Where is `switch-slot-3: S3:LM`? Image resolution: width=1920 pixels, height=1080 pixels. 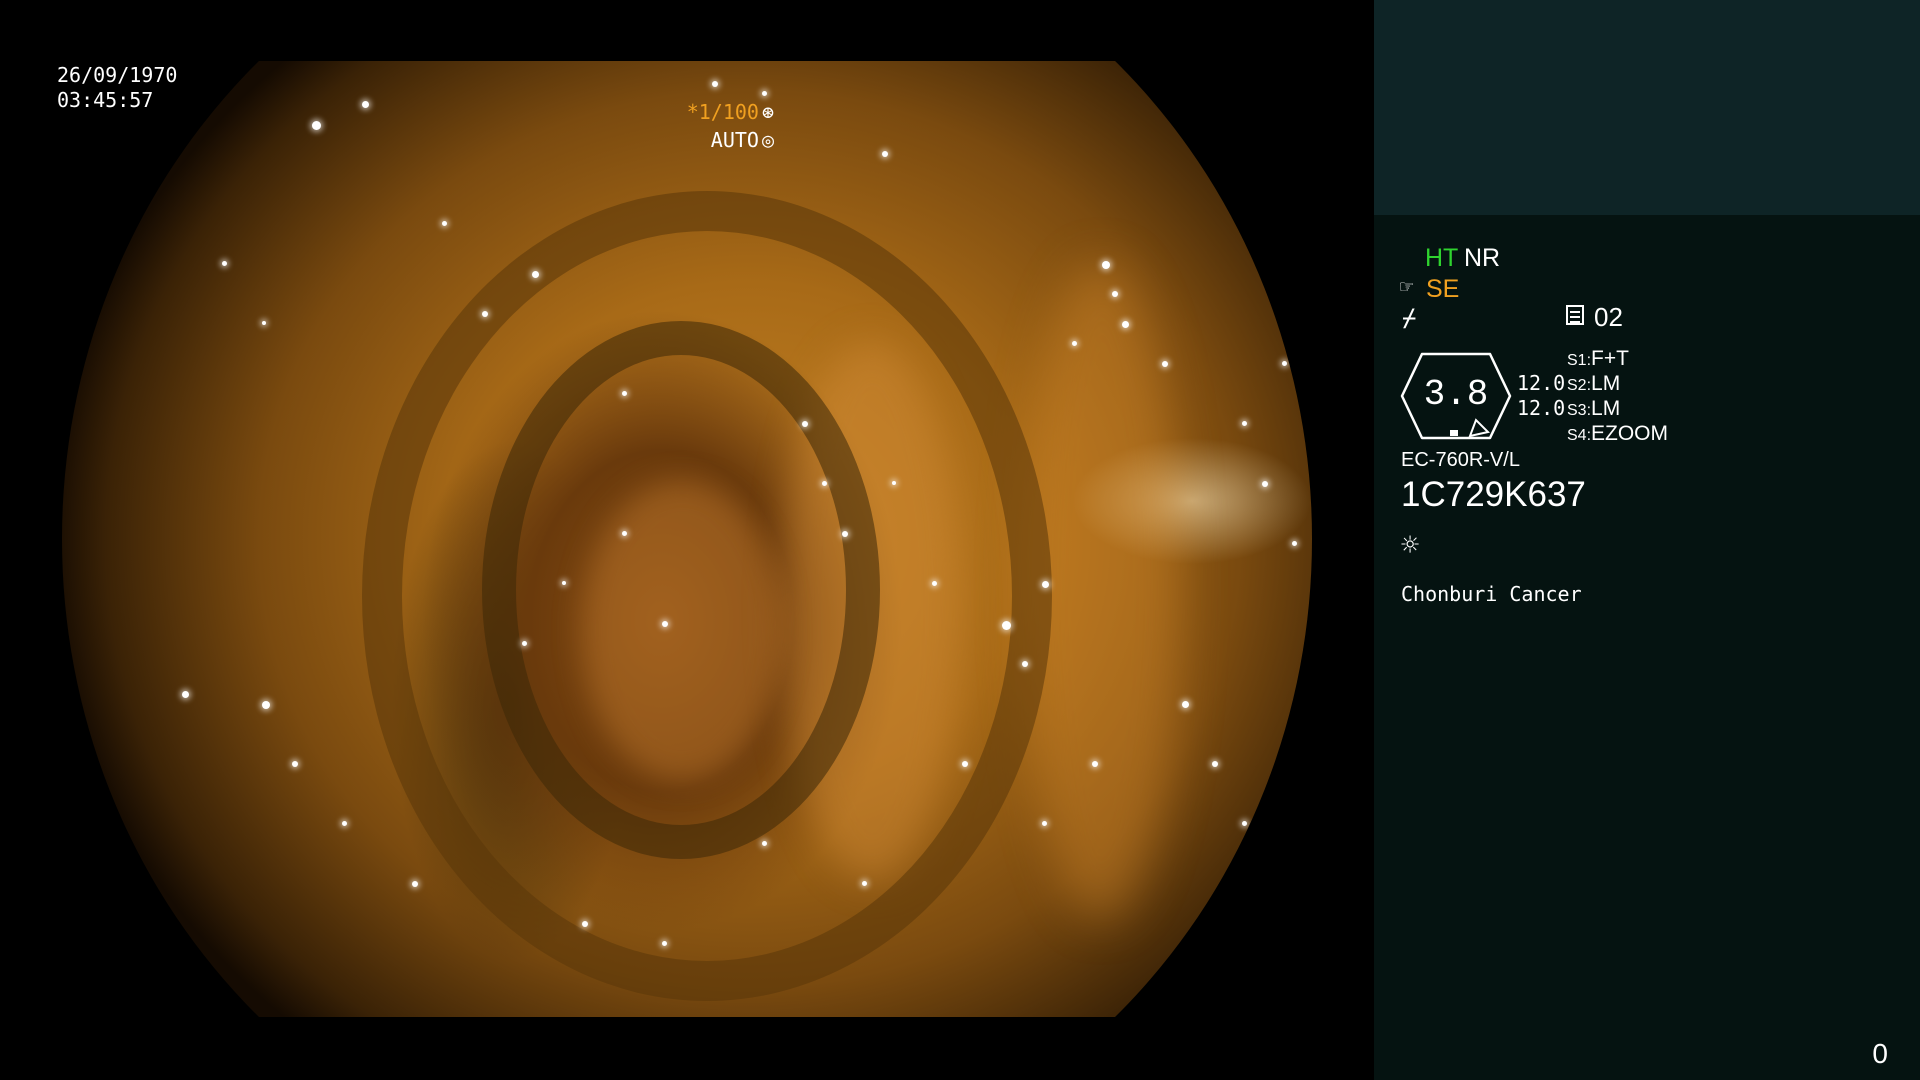 switch-slot-3: S3:LM is located at coordinates (1593, 409).